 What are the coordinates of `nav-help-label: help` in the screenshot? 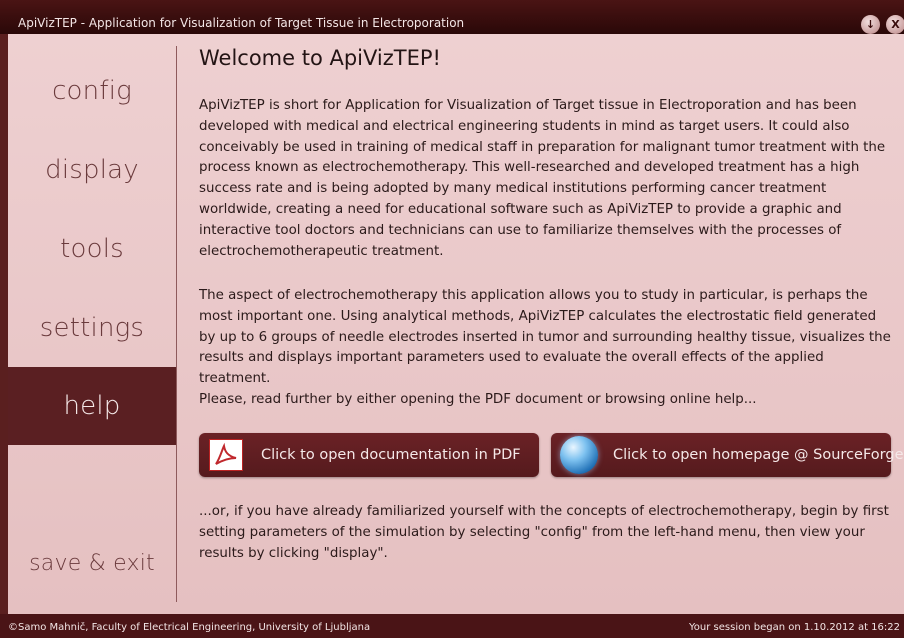 It's located at (92, 406).